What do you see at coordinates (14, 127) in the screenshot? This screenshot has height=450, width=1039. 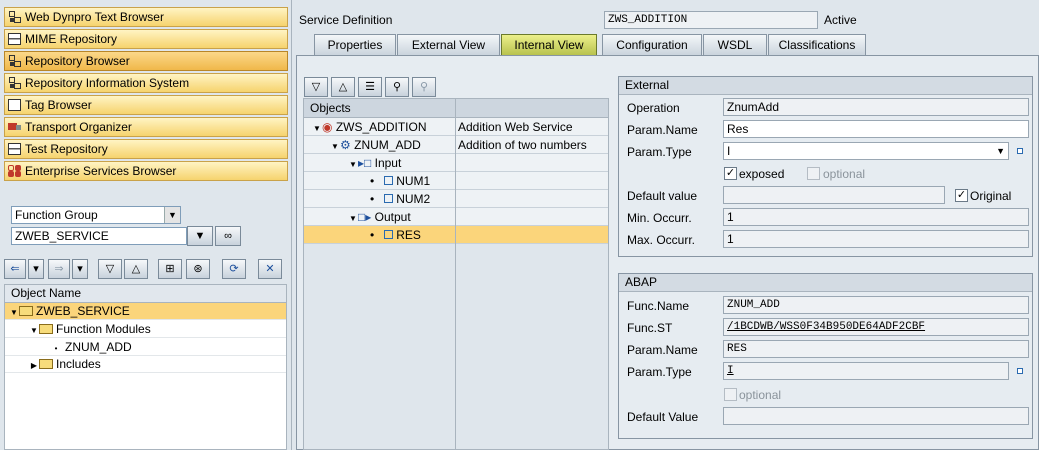 I see `truck-icon` at bounding box center [14, 127].